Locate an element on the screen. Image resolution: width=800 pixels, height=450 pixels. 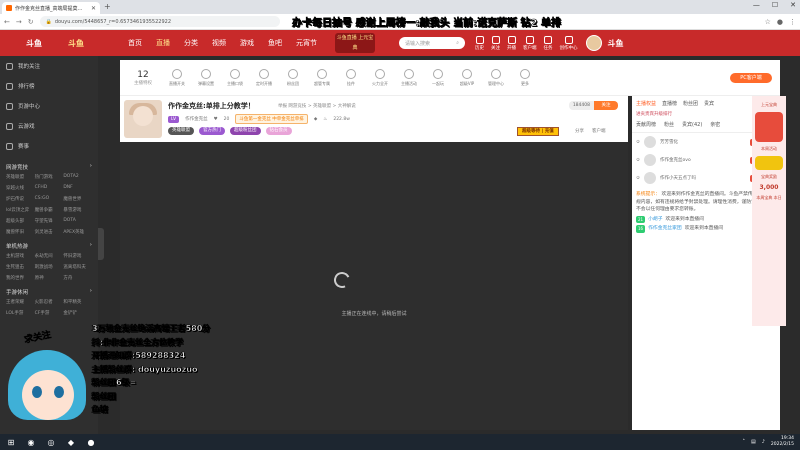
sidebar-category-link: 怀旧游戏 is located at coordinates (77, 256).